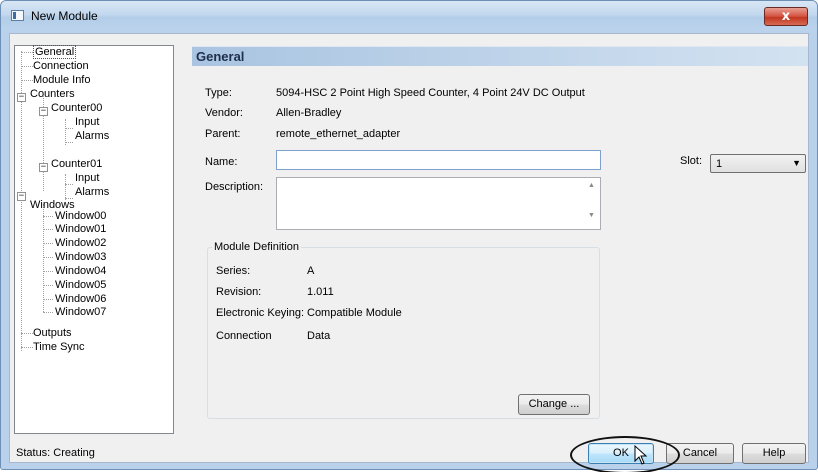  Describe the element at coordinates (21, 196) in the screenshot. I see `windows-collapse-icon: −` at that location.